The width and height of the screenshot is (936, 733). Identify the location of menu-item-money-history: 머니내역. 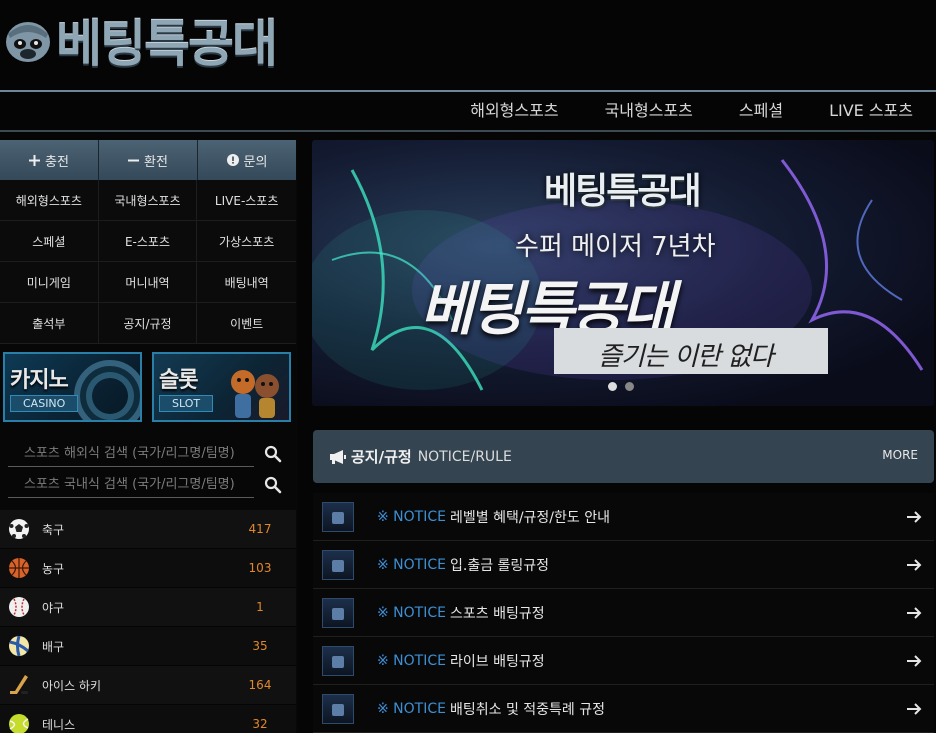
(148, 282).